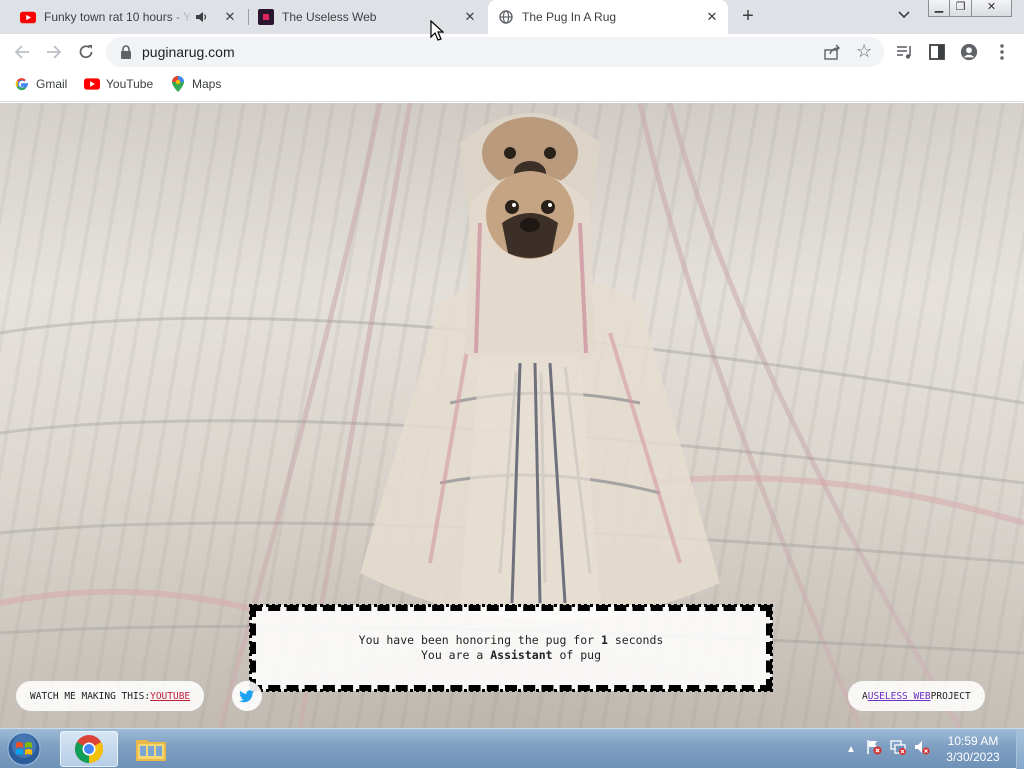  Describe the element at coordinates (248, 17) in the screenshot. I see `tab-separator` at that location.